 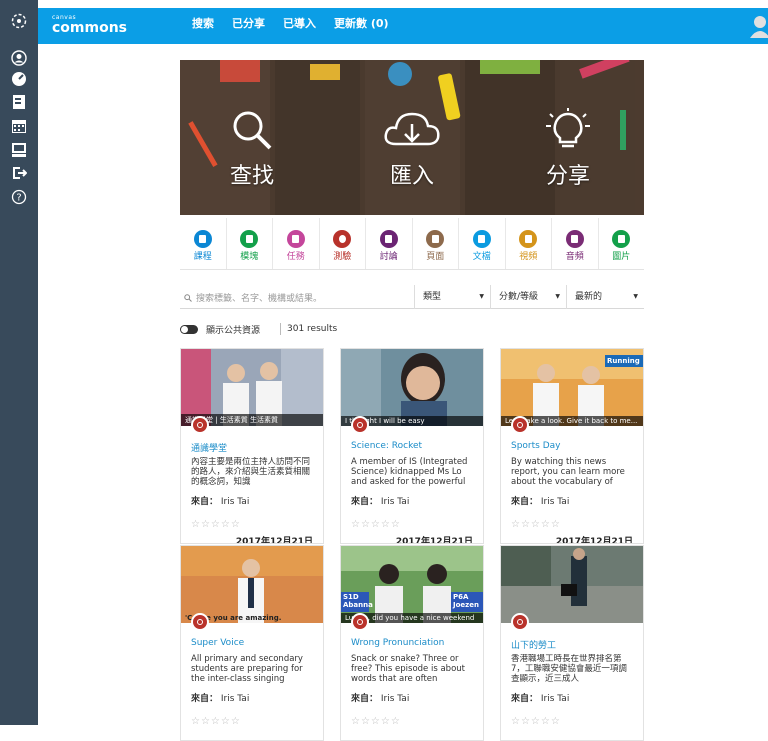 I want to click on card-thumbnail: I thought I will be easy, so click(x=412, y=387).